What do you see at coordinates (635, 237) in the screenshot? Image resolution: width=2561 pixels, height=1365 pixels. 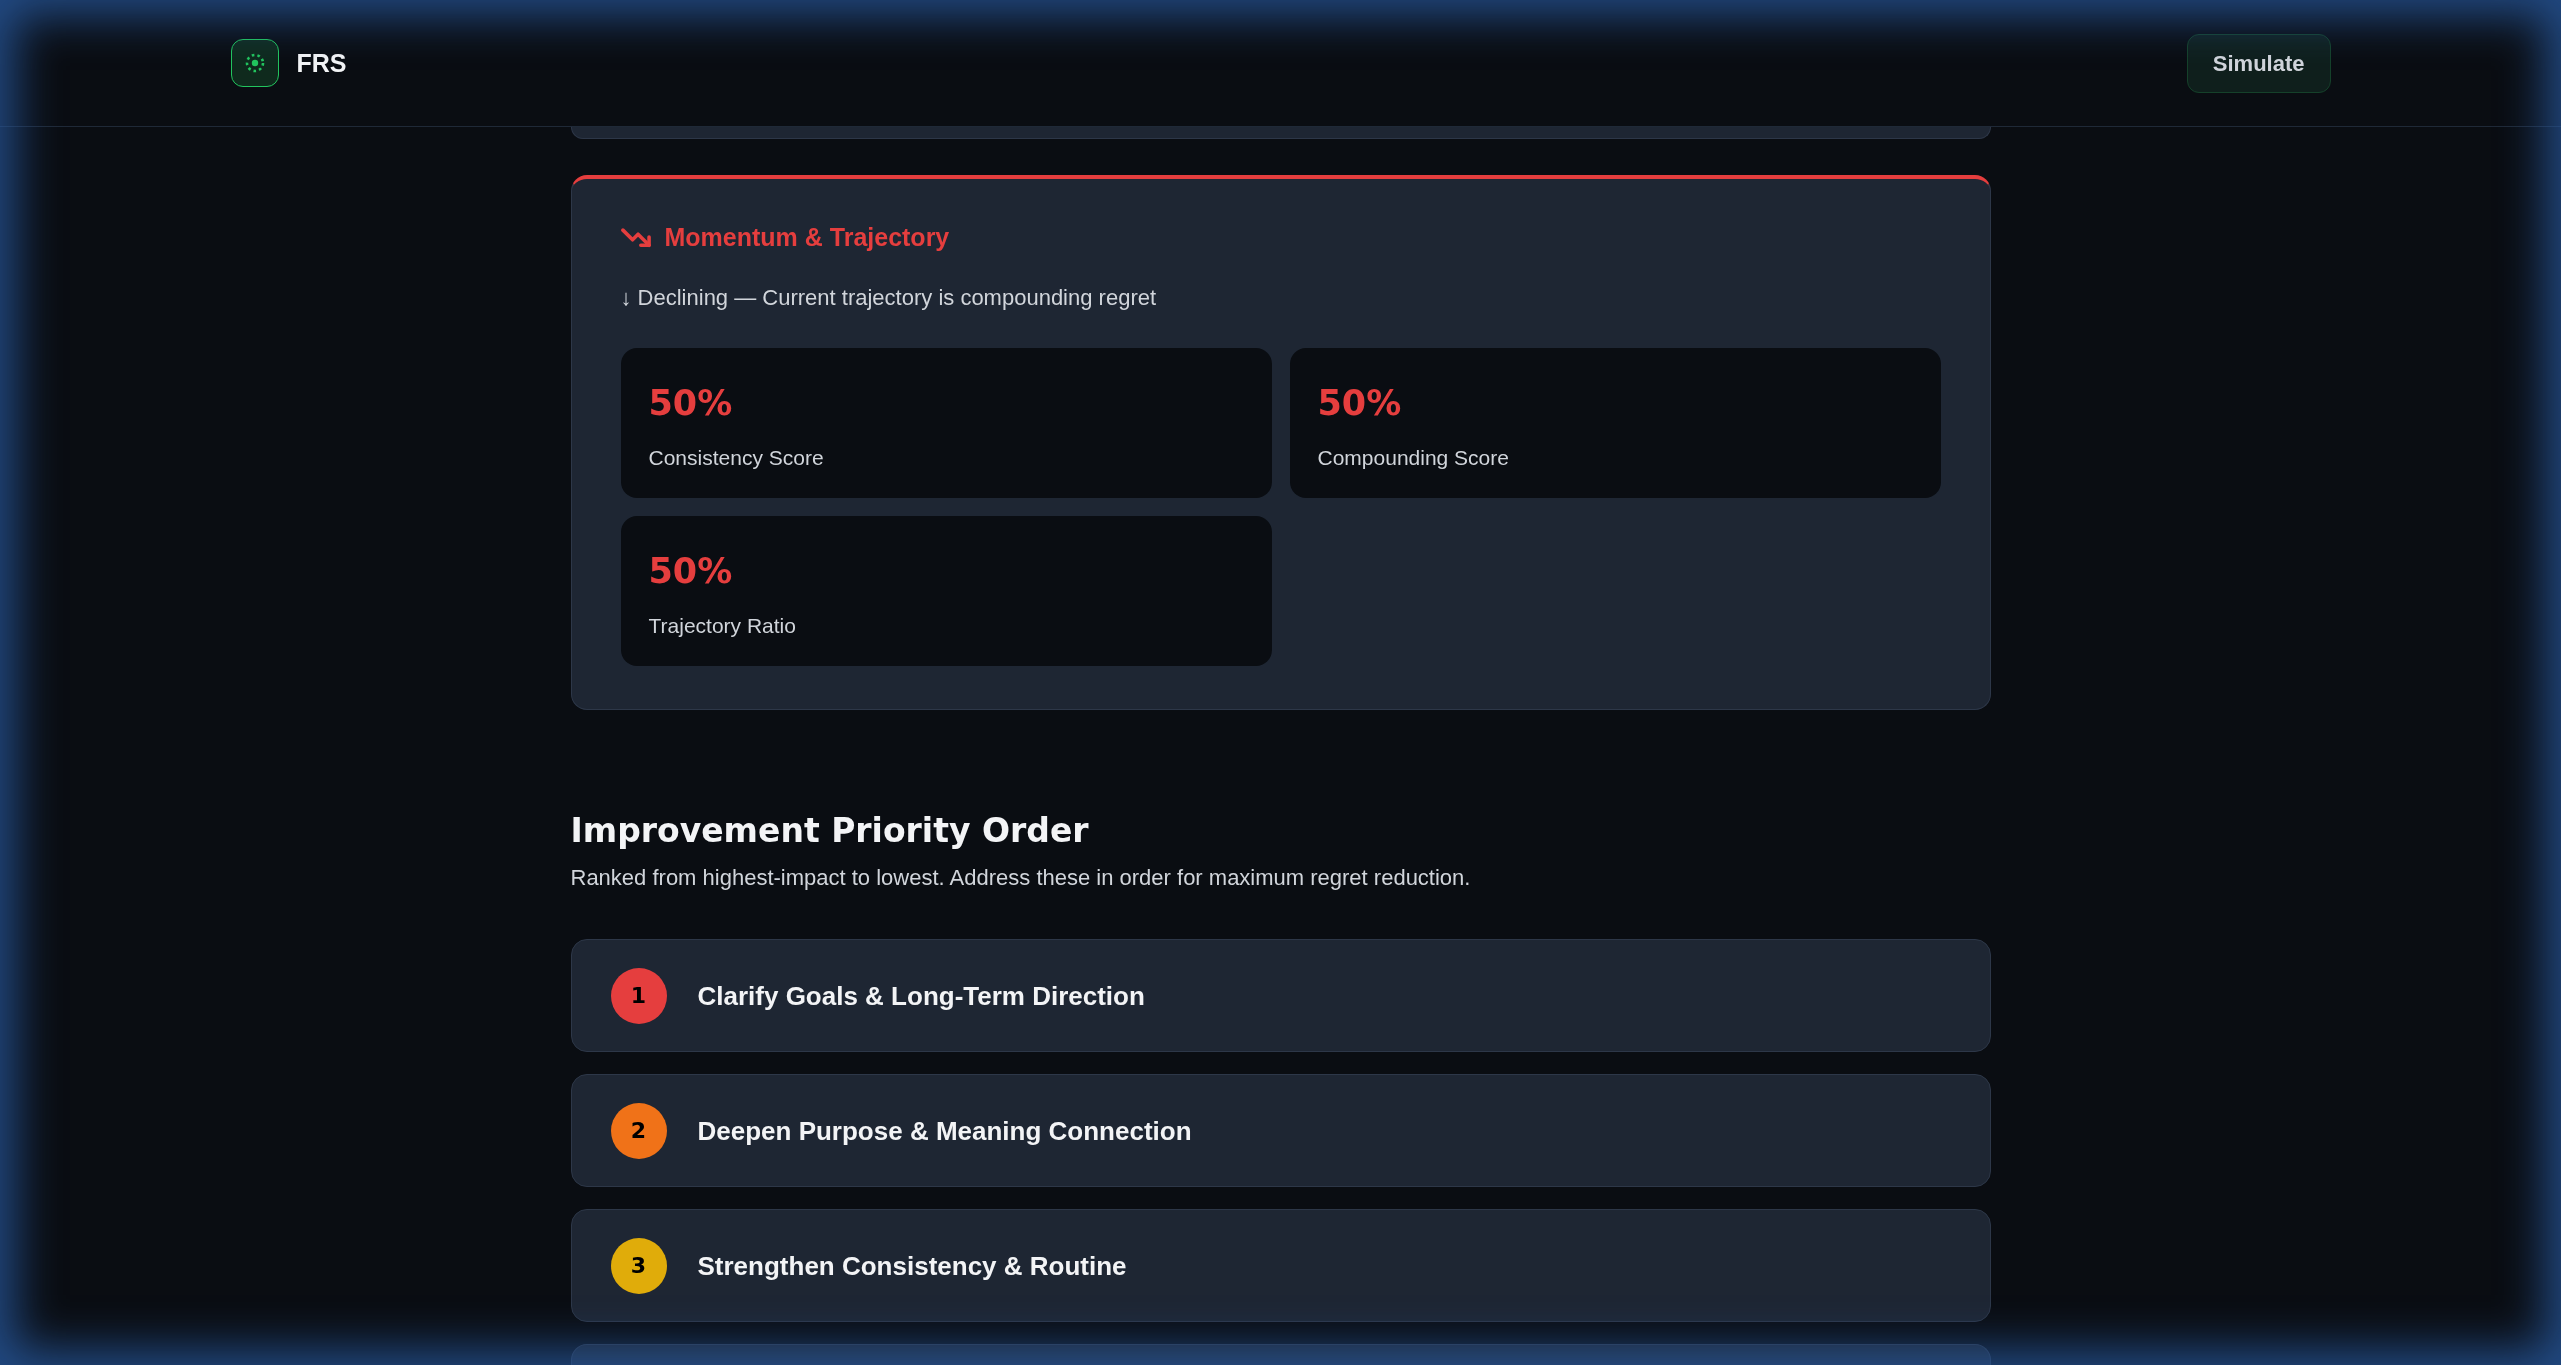 I see `trend-down-icon` at bounding box center [635, 237].